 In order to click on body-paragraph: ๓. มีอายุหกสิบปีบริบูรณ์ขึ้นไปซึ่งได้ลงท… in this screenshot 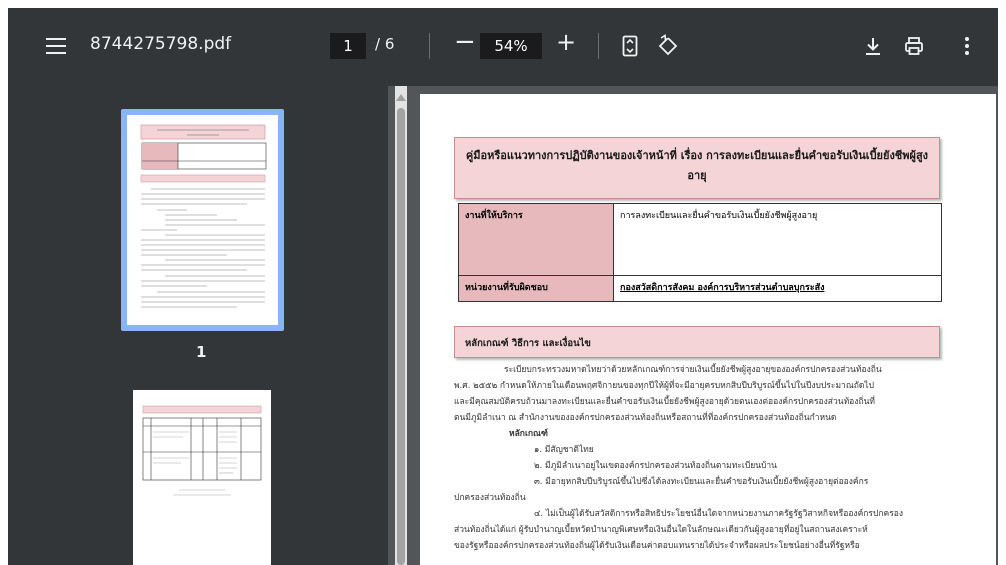, I will do `click(701, 482)`.